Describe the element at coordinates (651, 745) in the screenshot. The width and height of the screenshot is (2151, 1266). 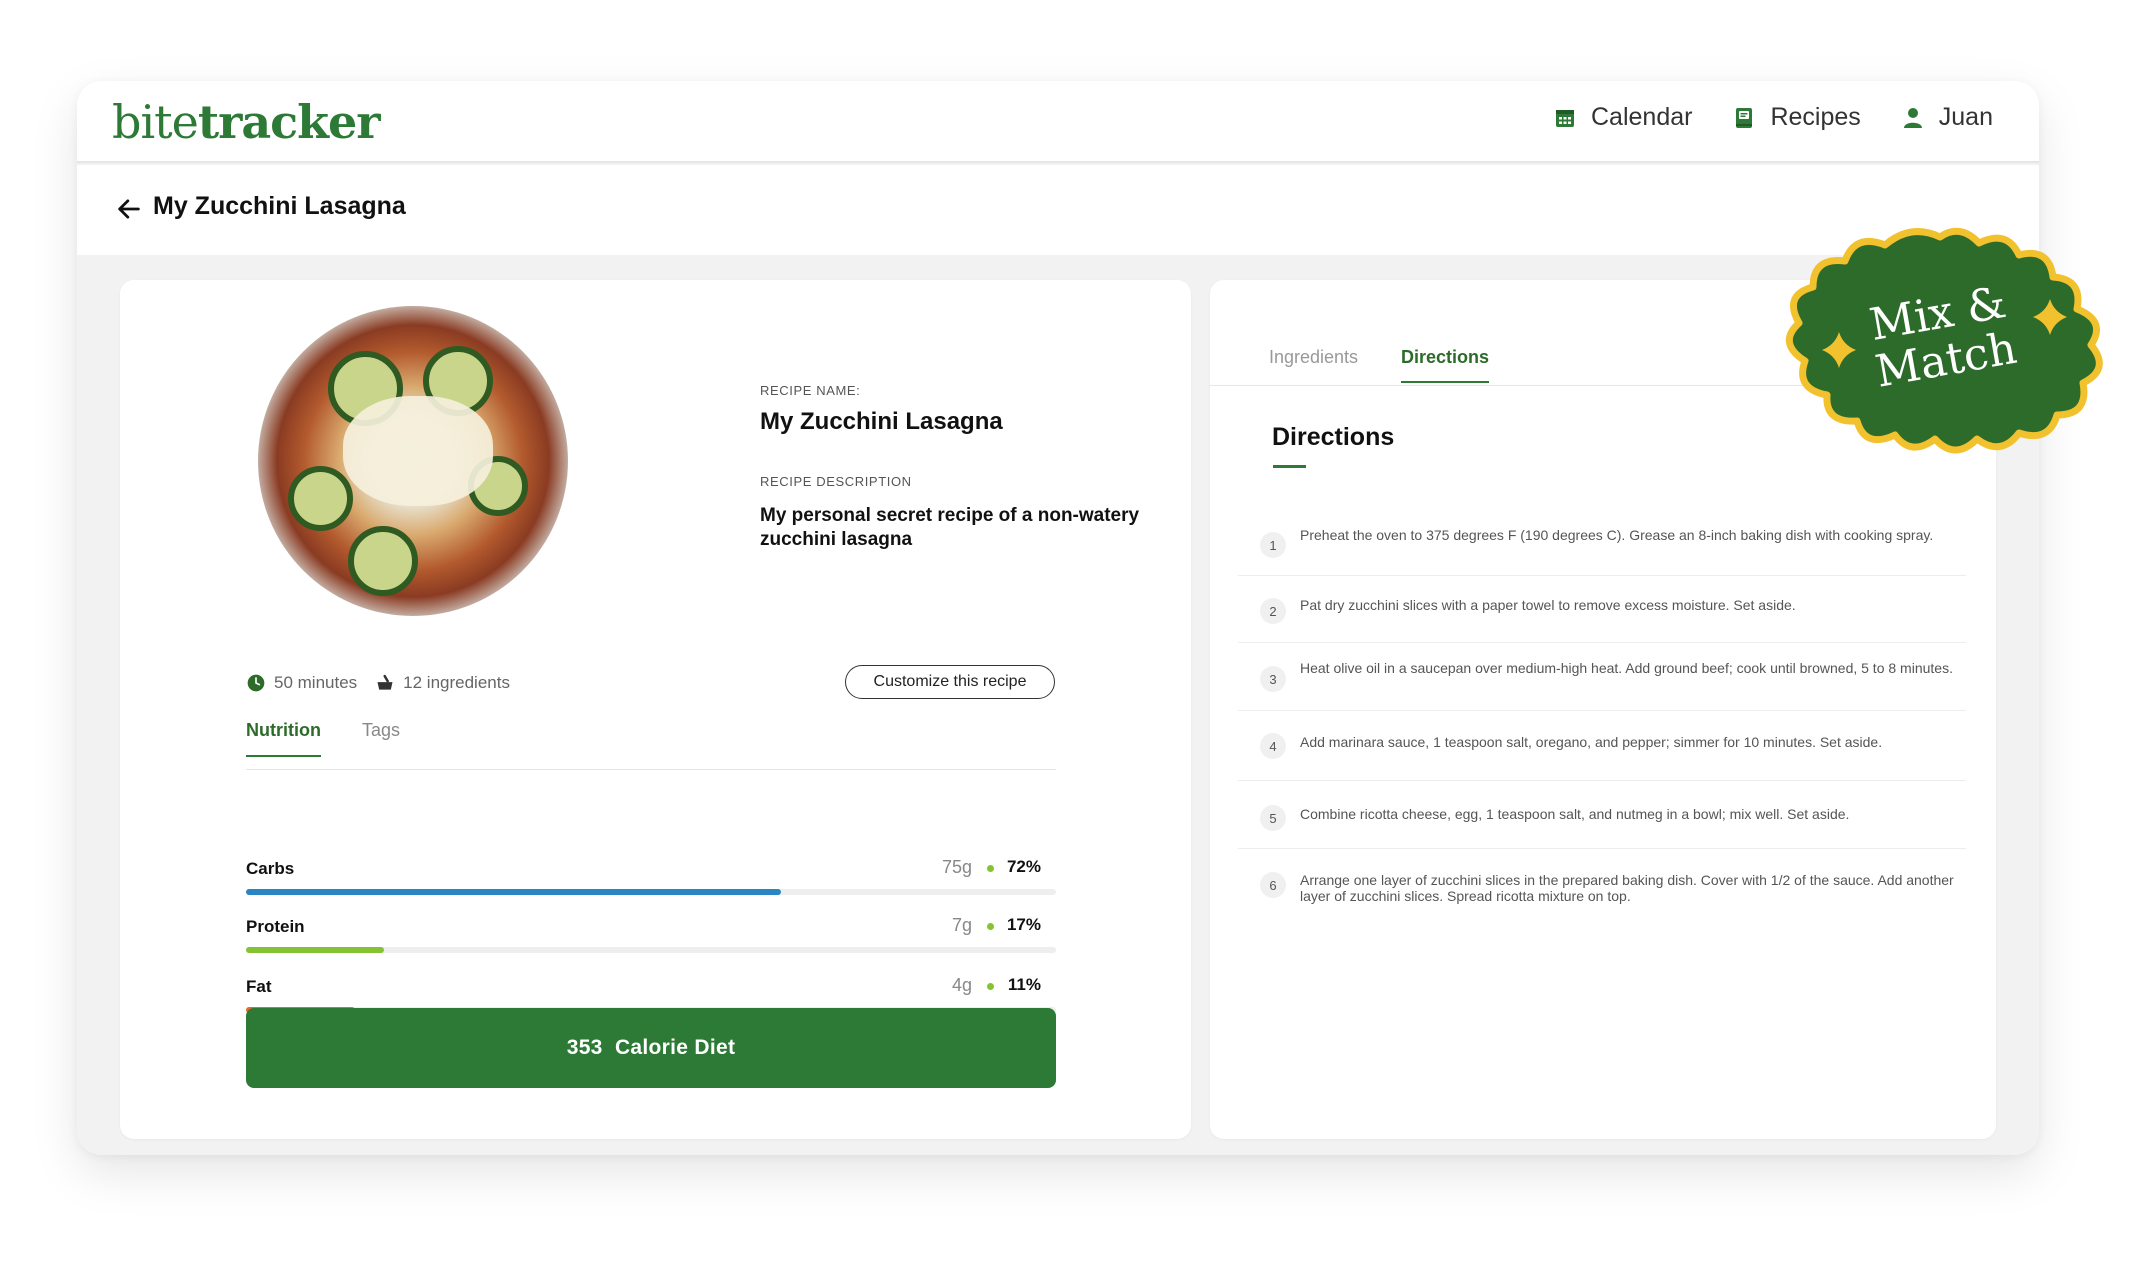
I see `nutrition-tabs: Nutrition Tags` at that location.